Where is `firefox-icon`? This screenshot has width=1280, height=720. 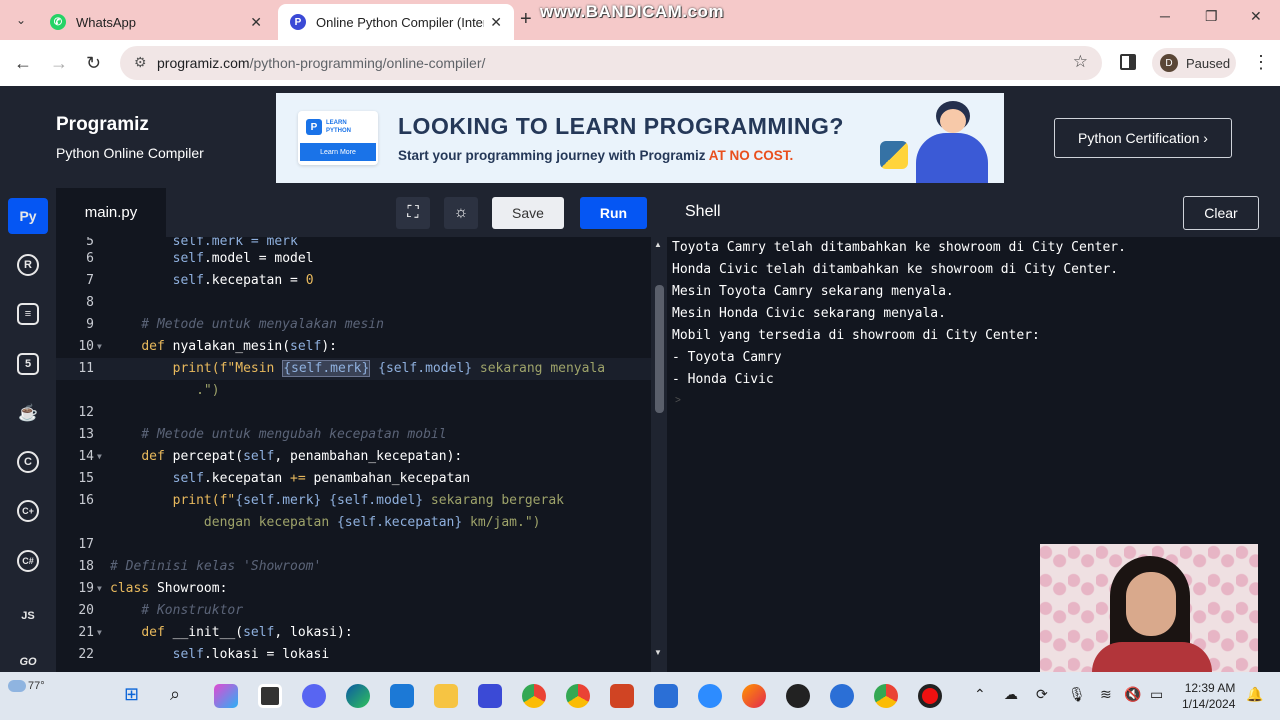 firefox-icon is located at coordinates (754, 696).